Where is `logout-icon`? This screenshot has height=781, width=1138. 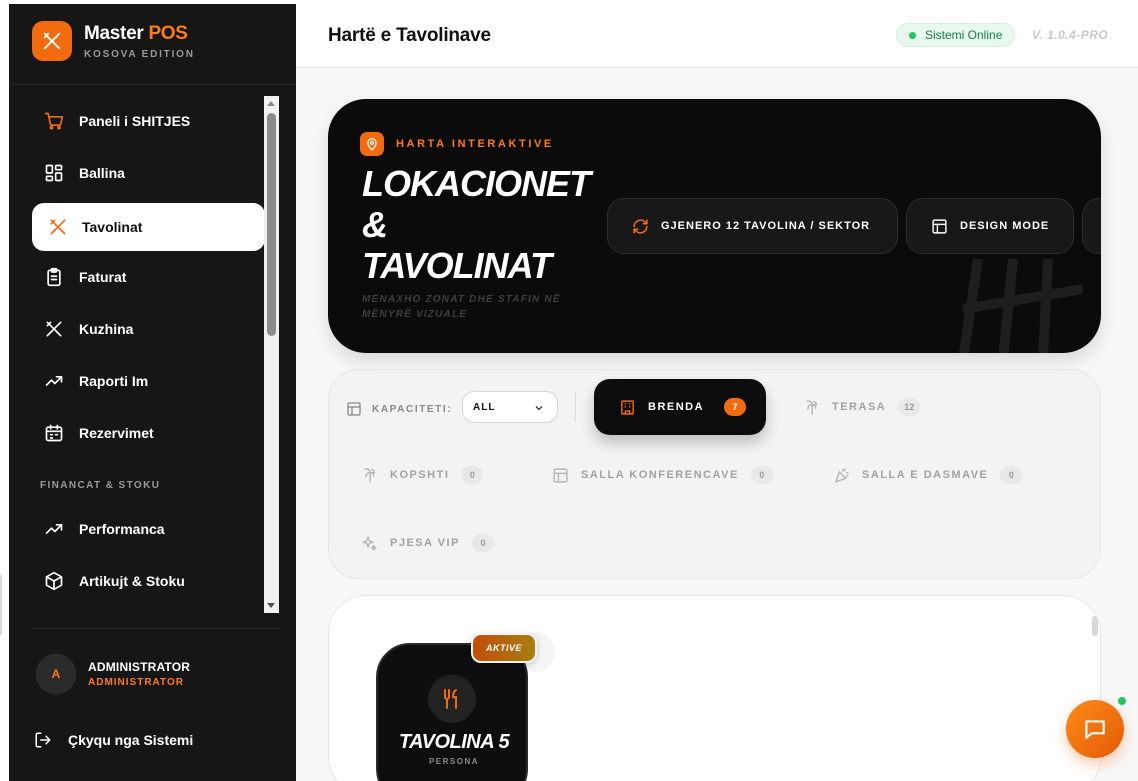 logout-icon is located at coordinates (43, 740).